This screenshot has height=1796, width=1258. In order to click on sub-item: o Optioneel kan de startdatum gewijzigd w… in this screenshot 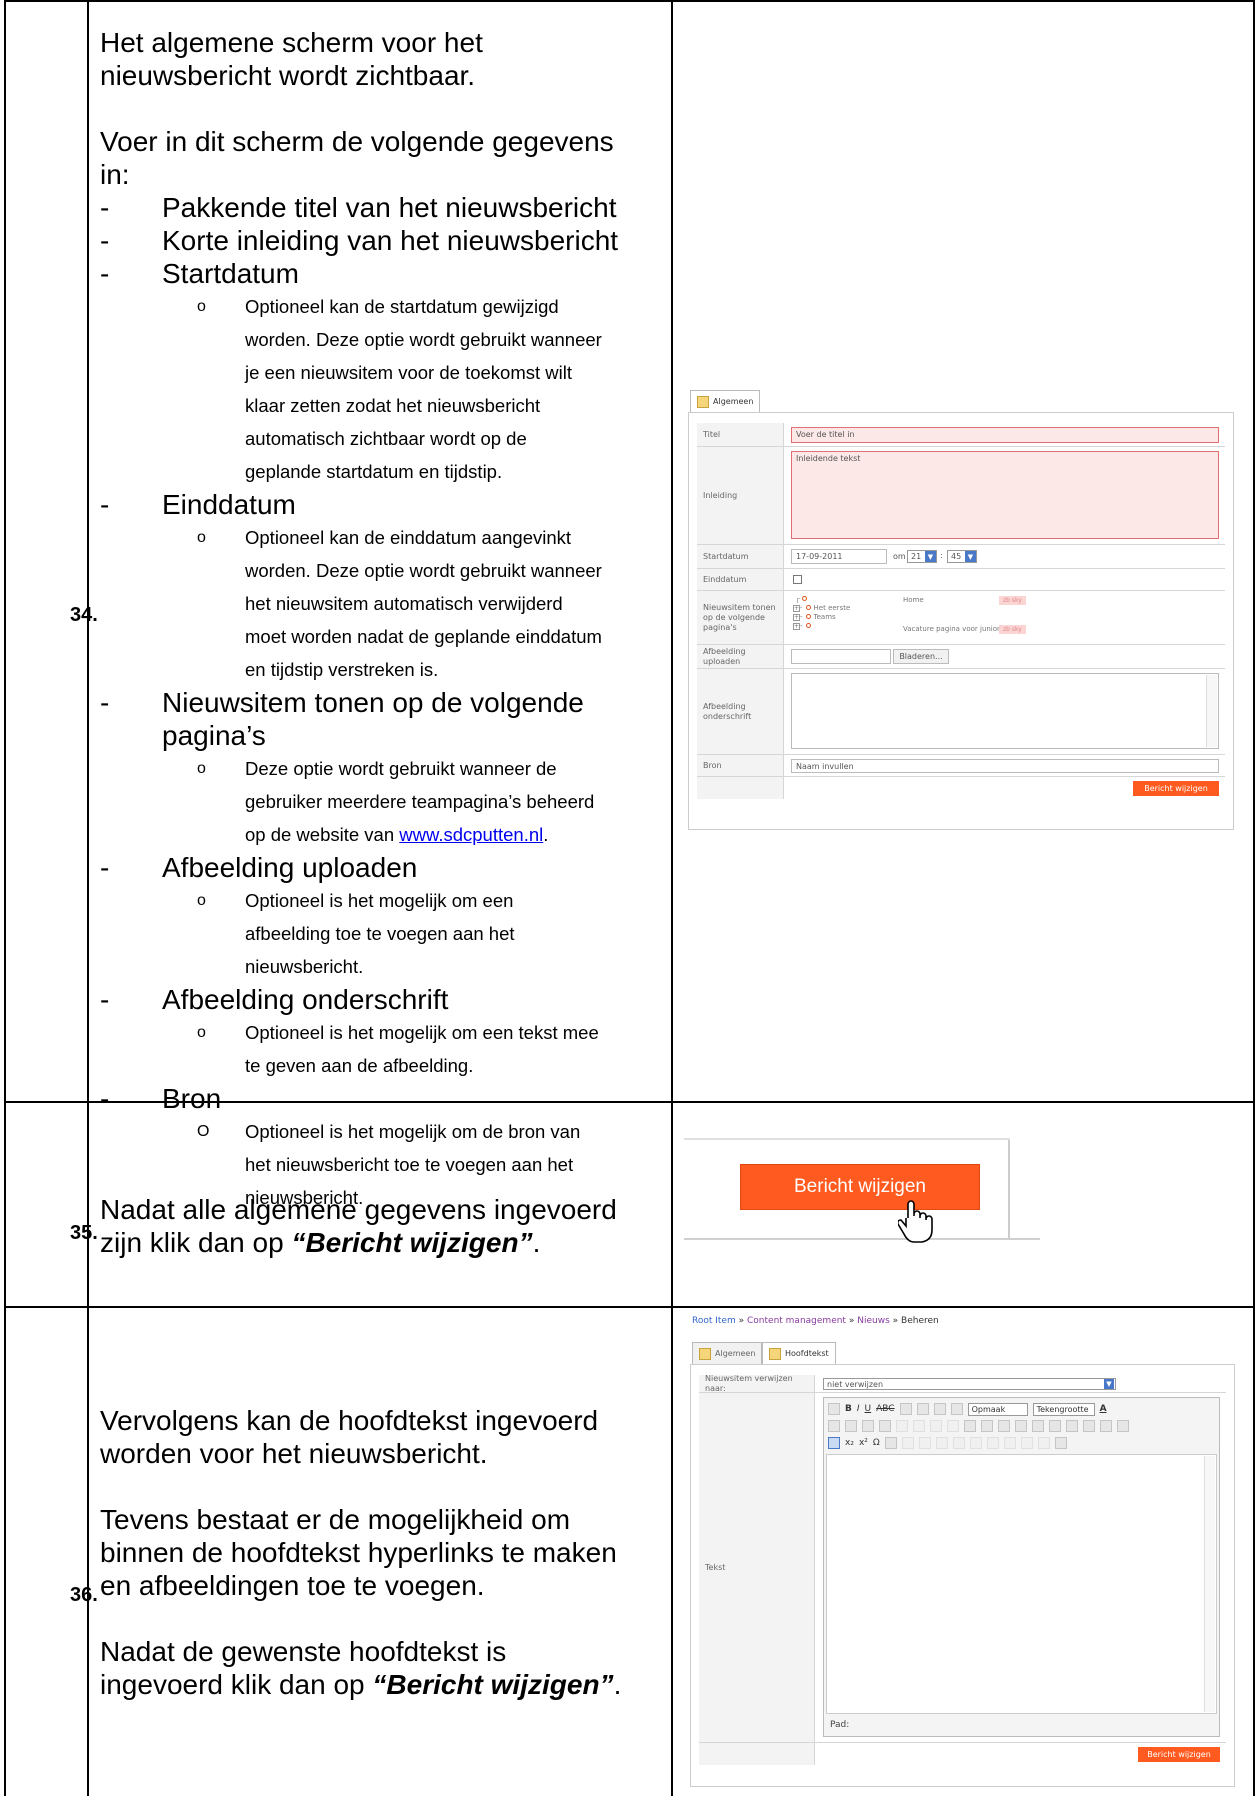, I will do `click(399, 389)`.